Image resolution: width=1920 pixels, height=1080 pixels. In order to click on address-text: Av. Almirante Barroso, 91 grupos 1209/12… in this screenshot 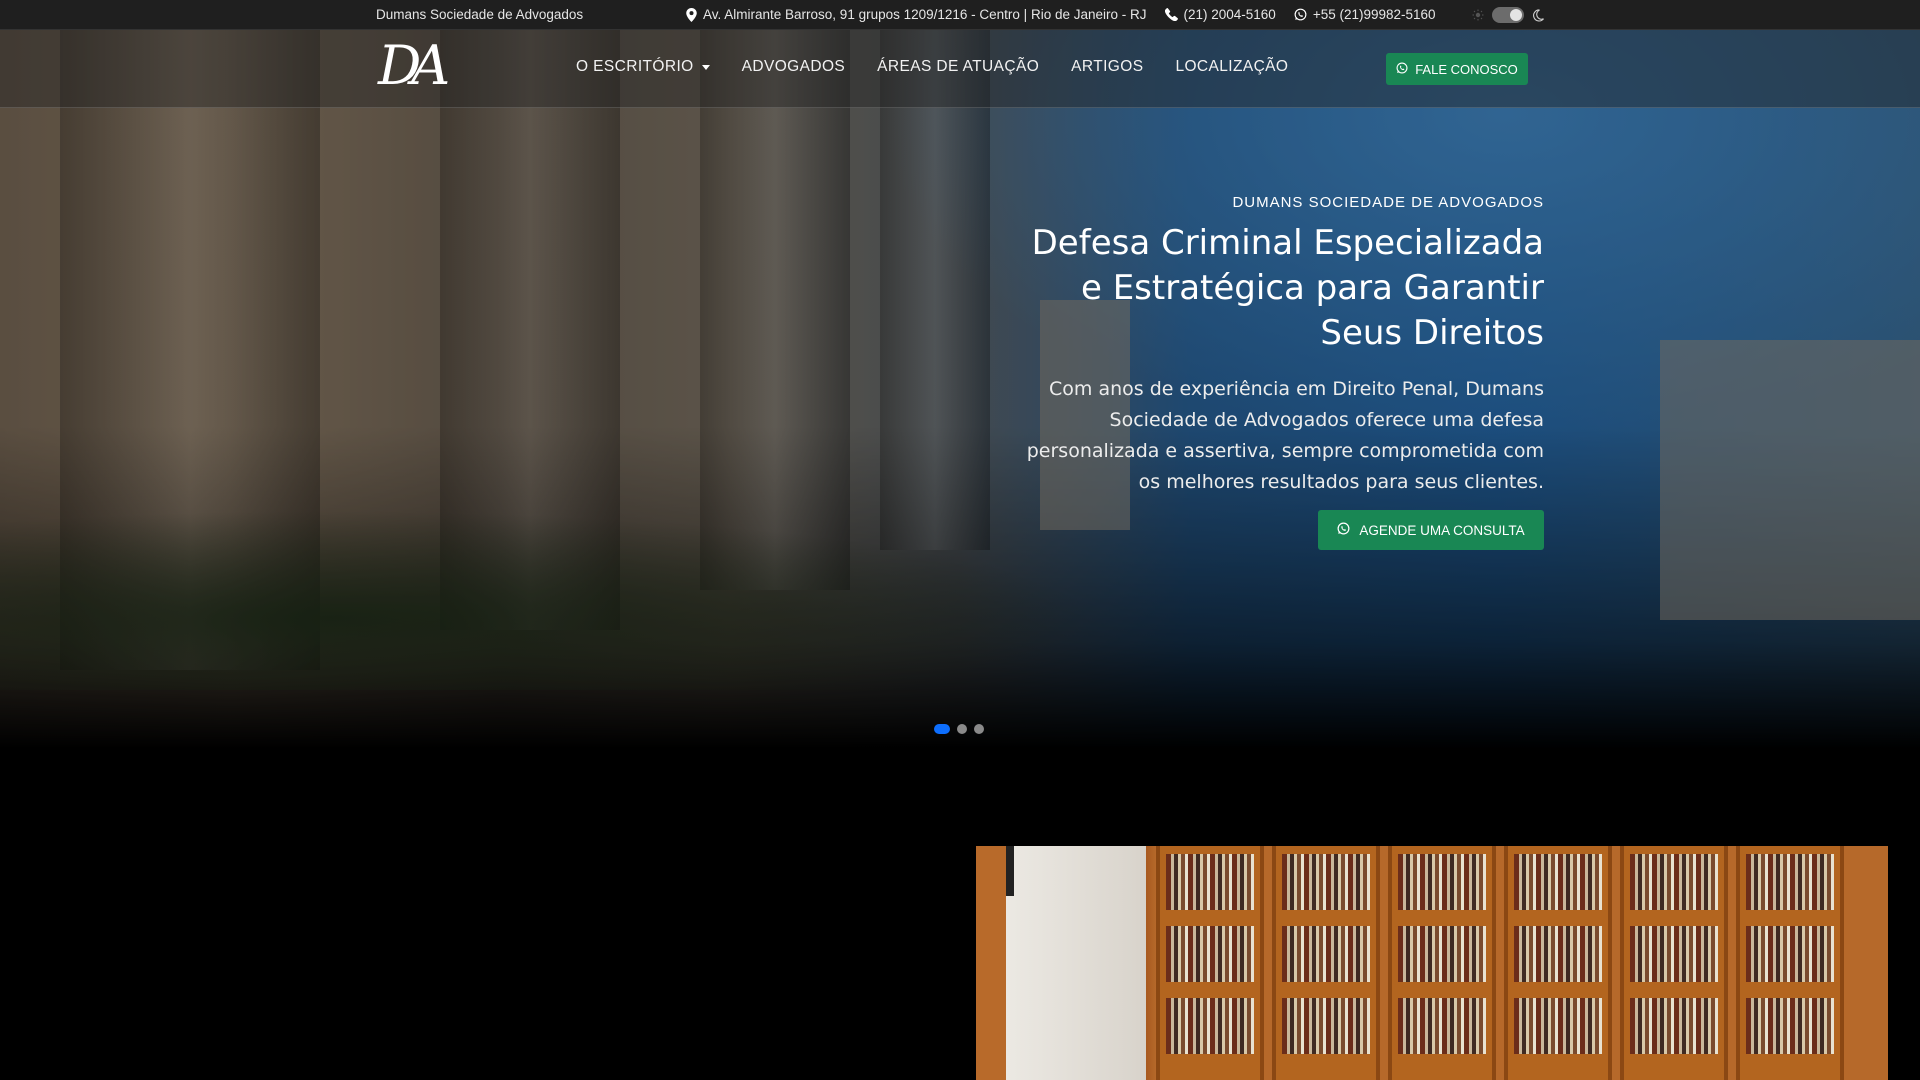, I will do `click(925, 14)`.